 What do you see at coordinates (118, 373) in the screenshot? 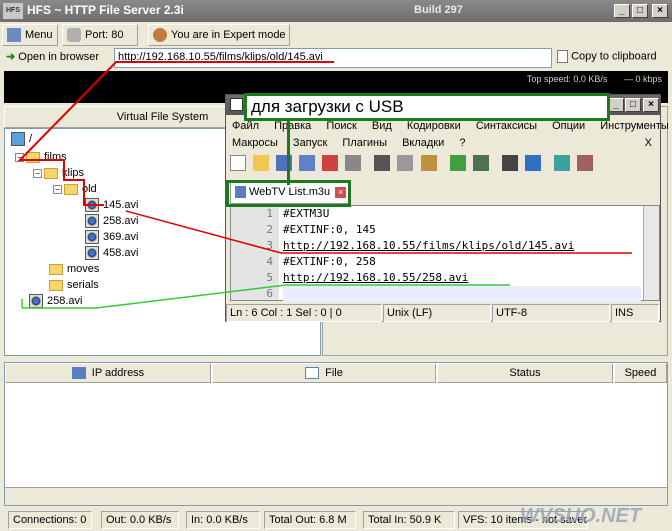
I see `column-label: IP address` at bounding box center [118, 373].